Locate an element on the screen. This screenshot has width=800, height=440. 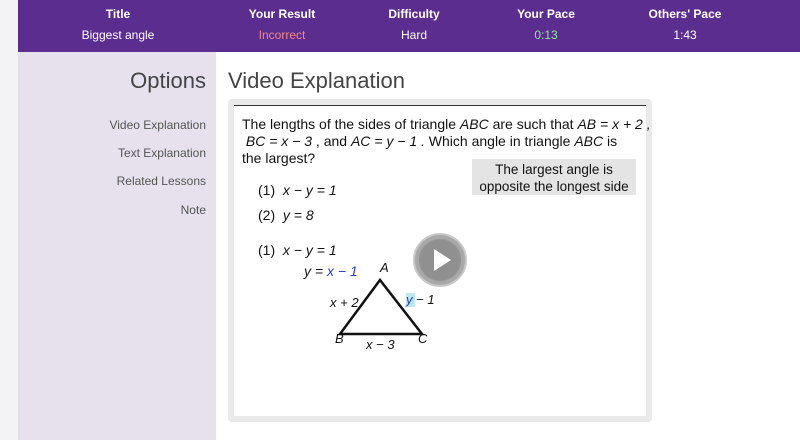
header-label: Your Pace is located at coordinates (546, 14).